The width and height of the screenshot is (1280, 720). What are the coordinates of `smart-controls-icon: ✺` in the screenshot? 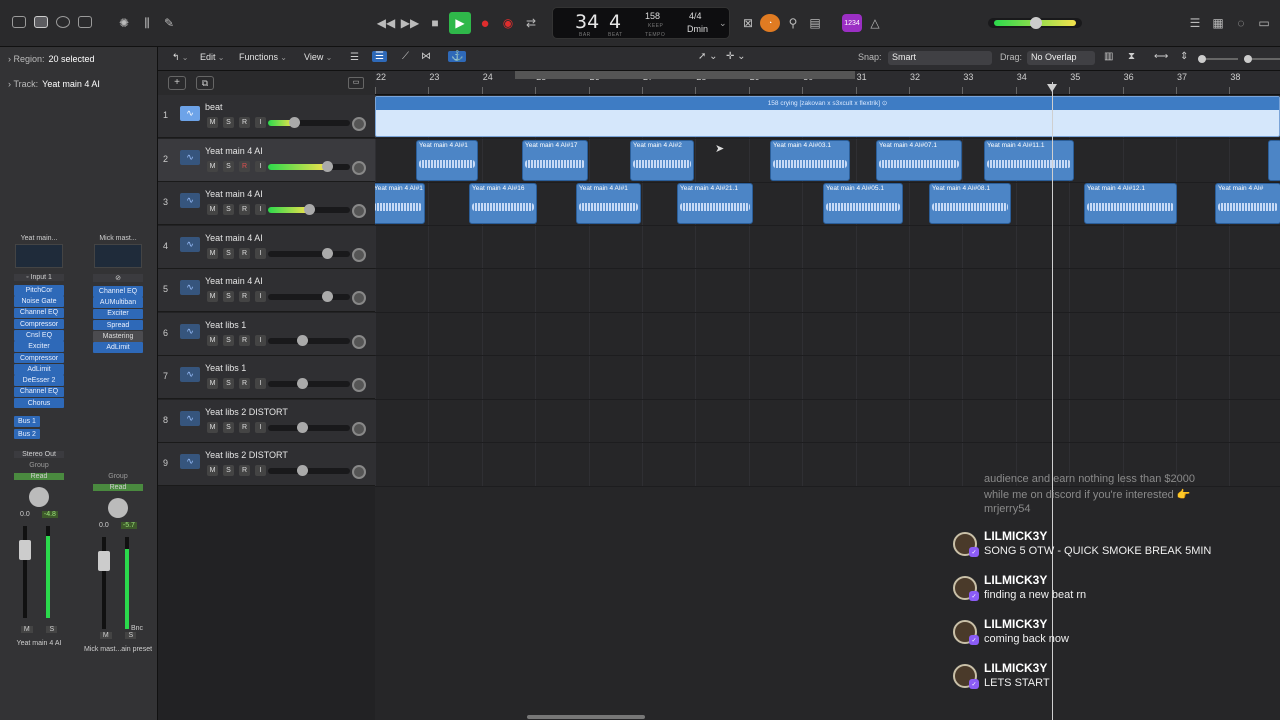 It's located at (124, 23).